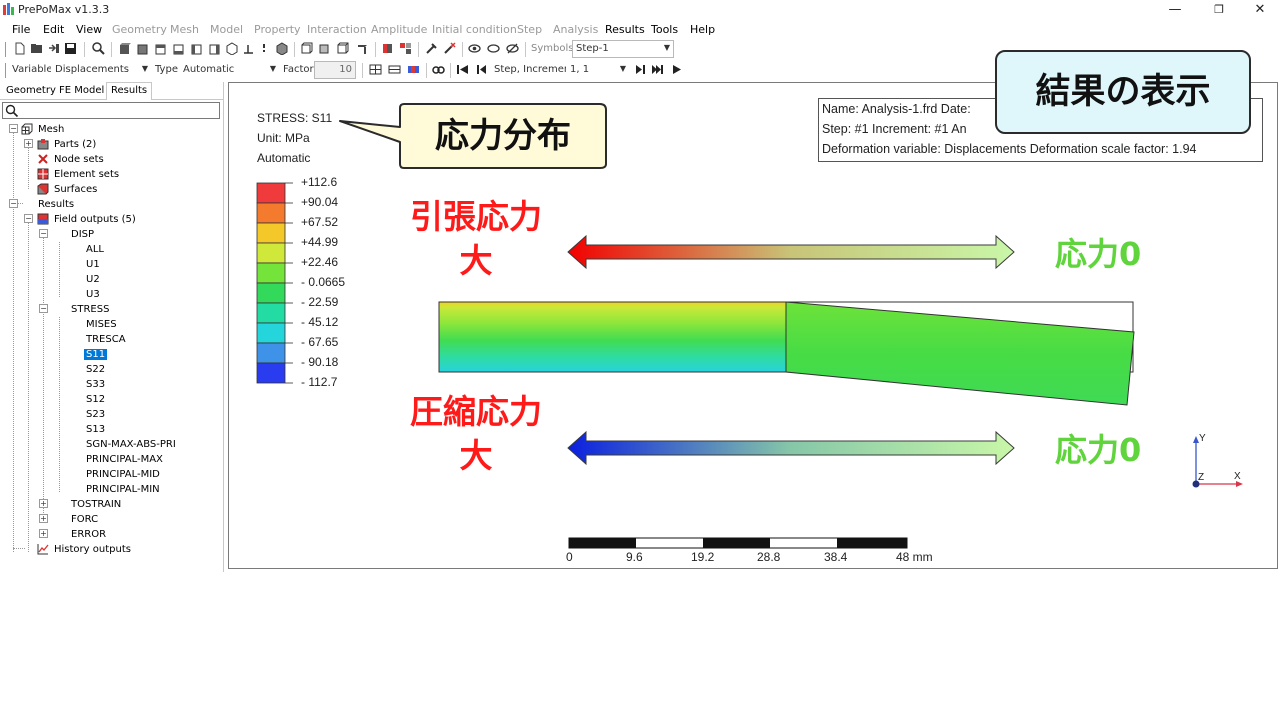 The width and height of the screenshot is (1280, 720). What do you see at coordinates (676, 69) in the screenshot?
I see `animate-icon` at bounding box center [676, 69].